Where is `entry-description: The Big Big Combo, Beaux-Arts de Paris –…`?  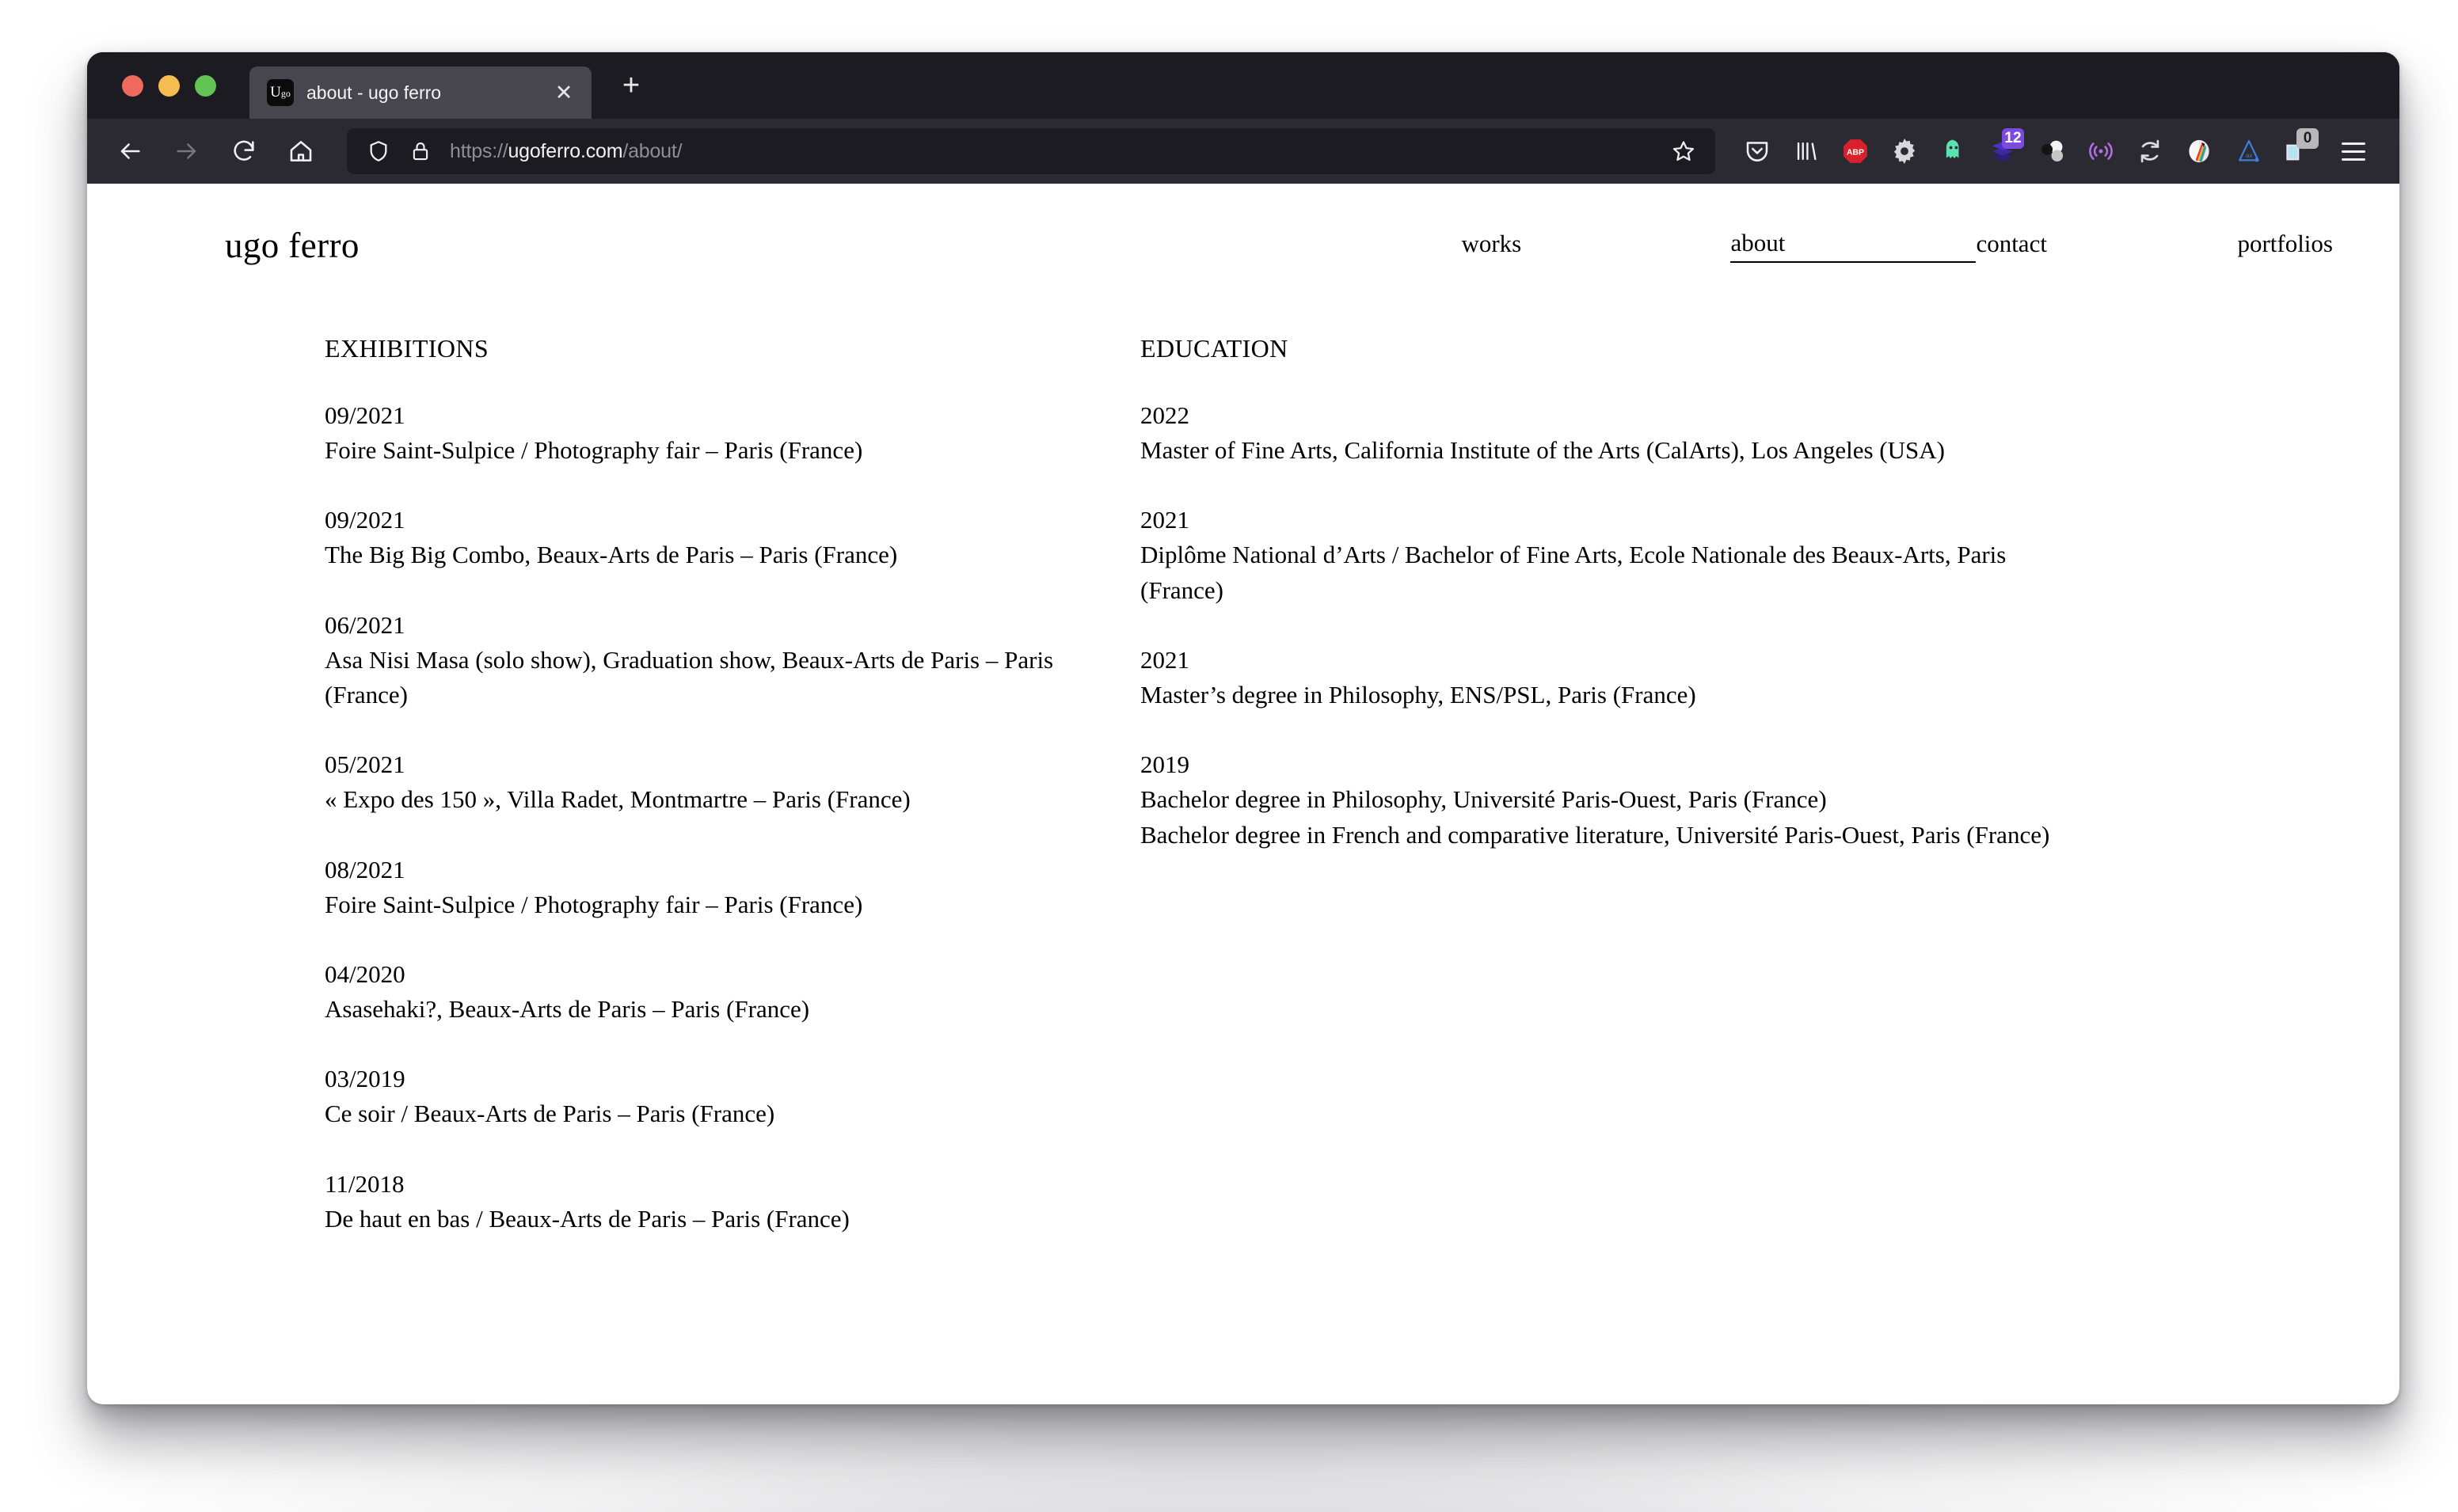
entry-description: The Big Big Combo, Beaux-Arts de Paris –… is located at coordinates (732, 555).